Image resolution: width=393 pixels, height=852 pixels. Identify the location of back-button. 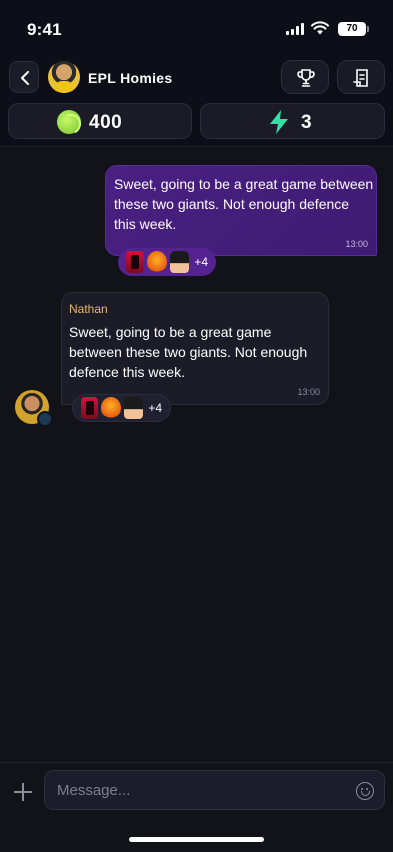
(24, 77).